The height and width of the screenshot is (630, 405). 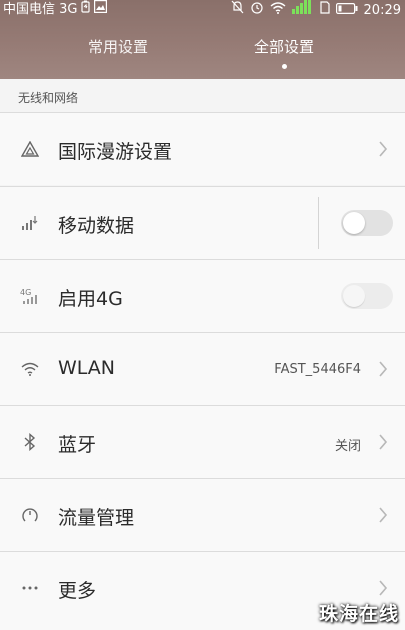 What do you see at coordinates (358, 614) in the screenshot?
I see `watermark: 珠海在线` at bounding box center [358, 614].